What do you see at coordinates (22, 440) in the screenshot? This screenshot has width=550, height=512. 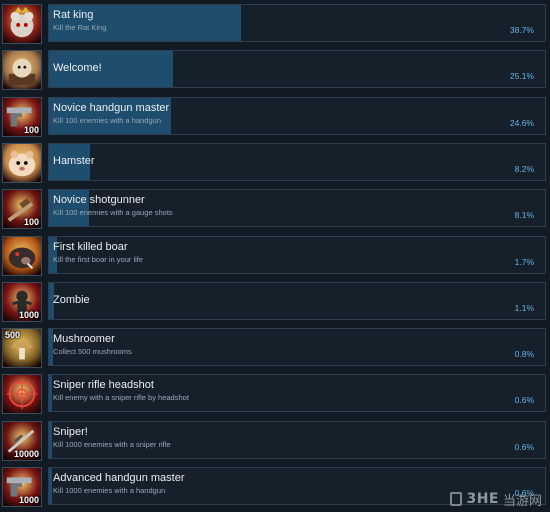 I see `sniper-rifle-icon: 10000` at bounding box center [22, 440].